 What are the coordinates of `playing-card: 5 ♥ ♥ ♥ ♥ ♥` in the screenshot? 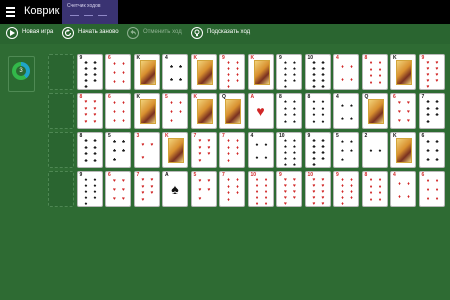 It's located at (203, 189).